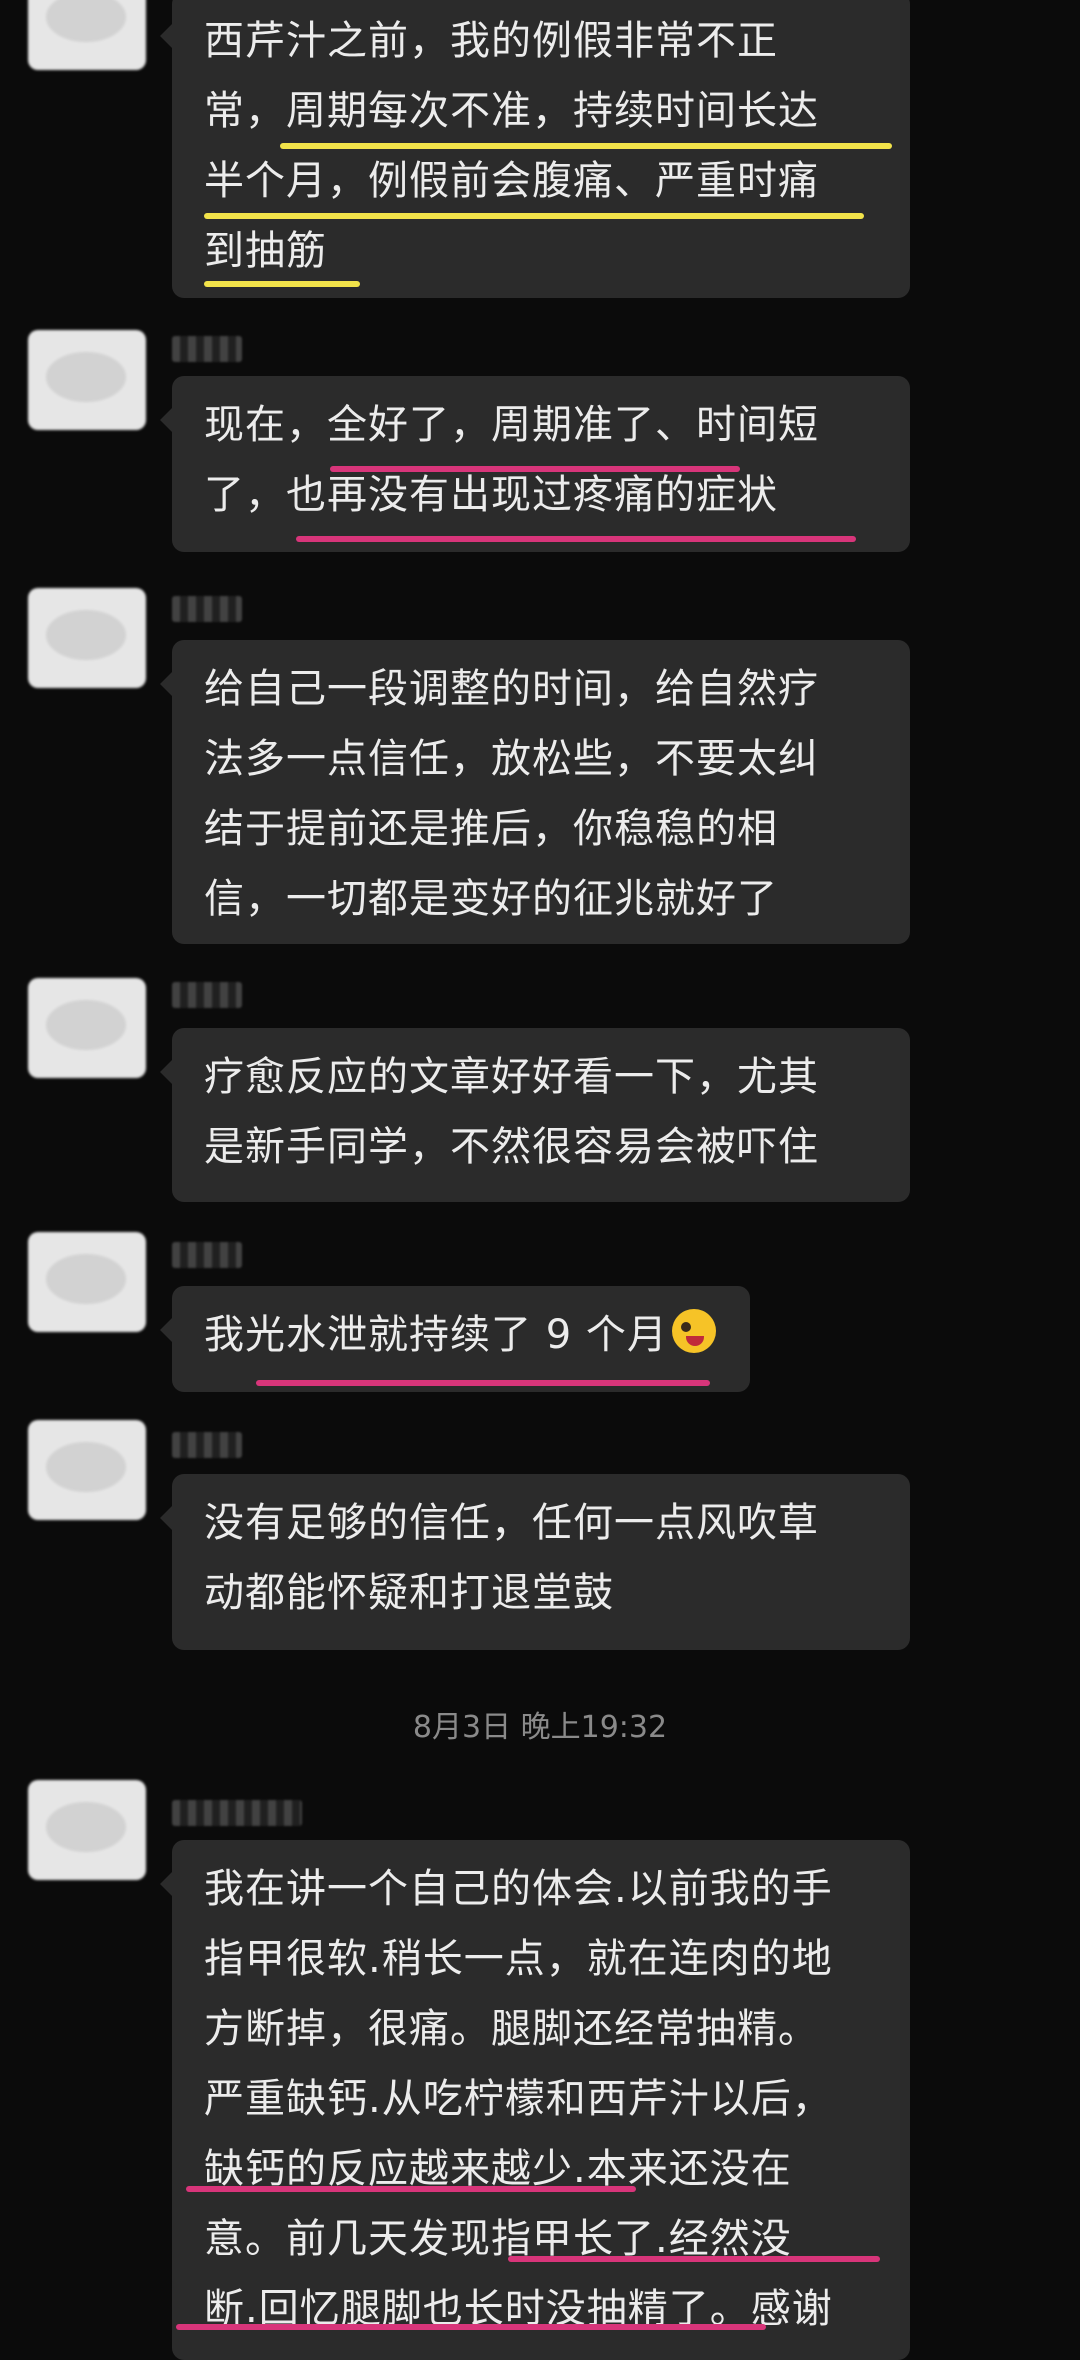 The image size is (1080, 2360). I want to click on message-bubble: 疗愈反应的文章好好看一下，尤其 是新手同学，不然很容易会被吓住, so click(535, 1115).